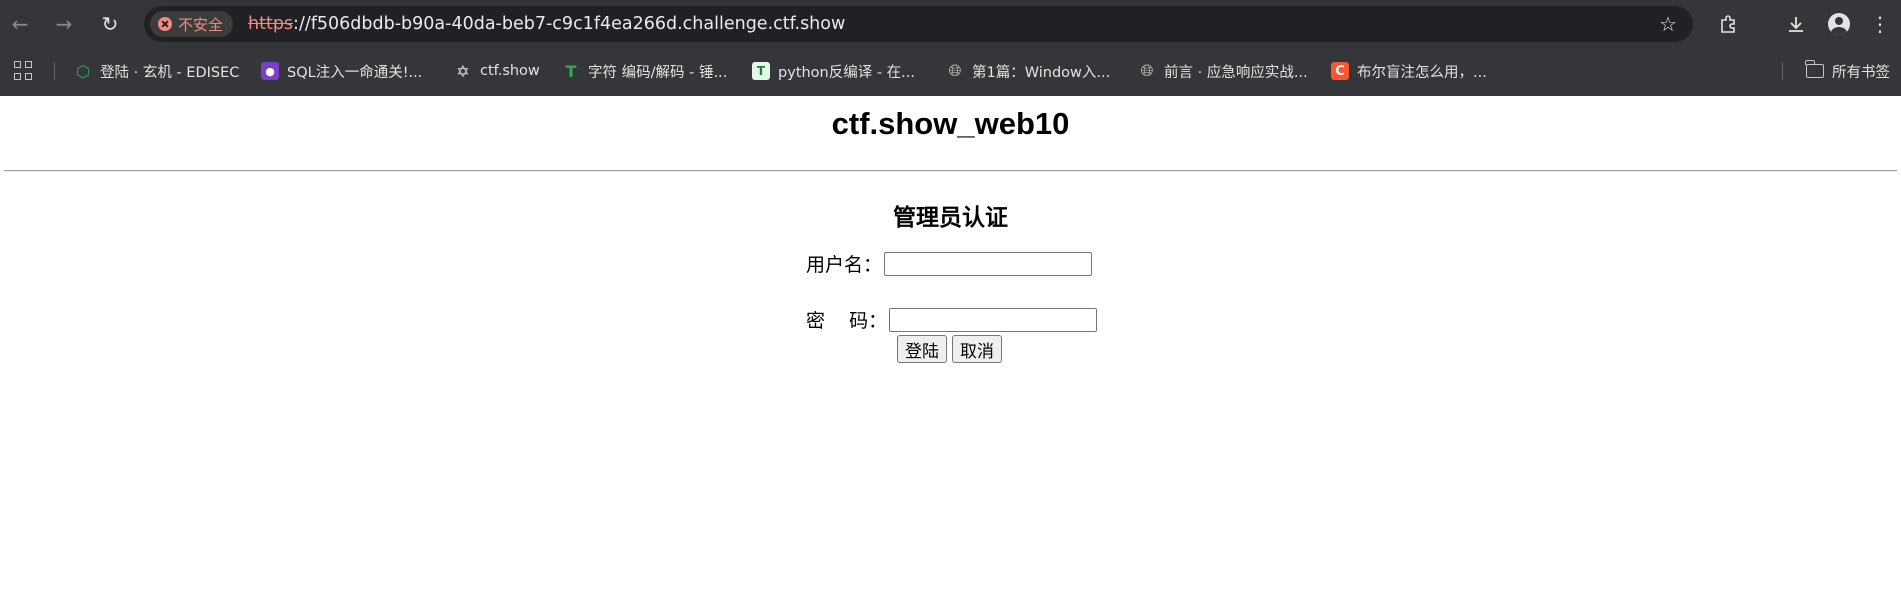 This screenshot has width=1901, height=615. What do you see at coordinates (988, 263) in the screenshot?
I see `username-input` at bounding box center [988, 263].